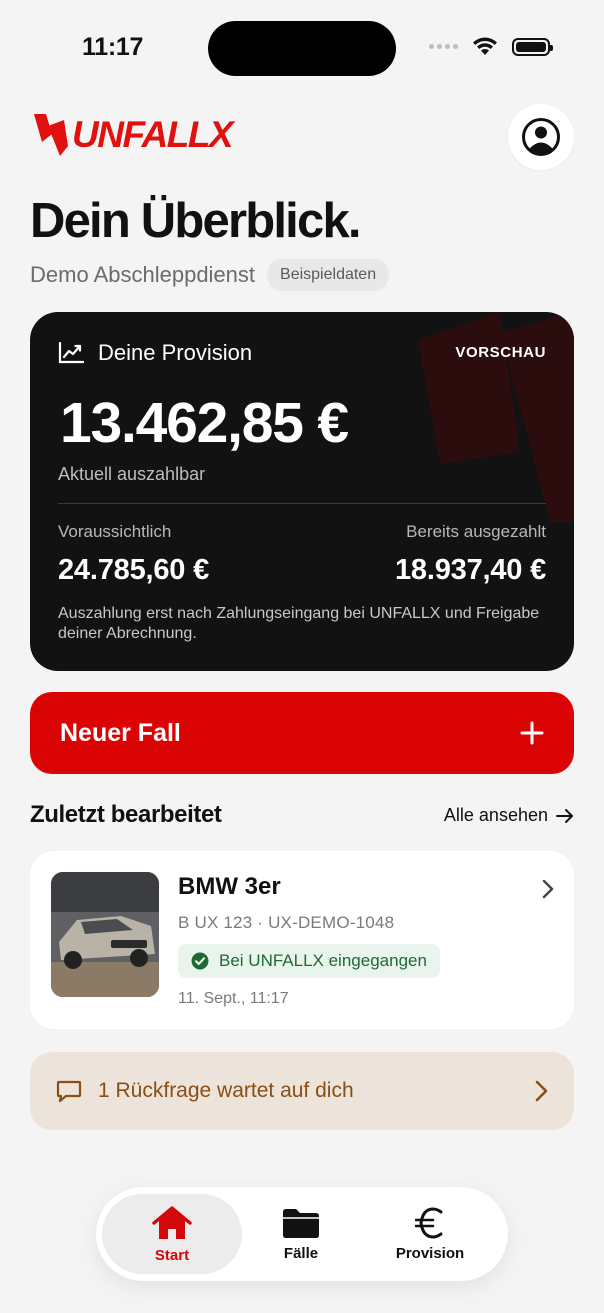  I want to click on expected-label: Voraussichtlich, so click(115, 531).